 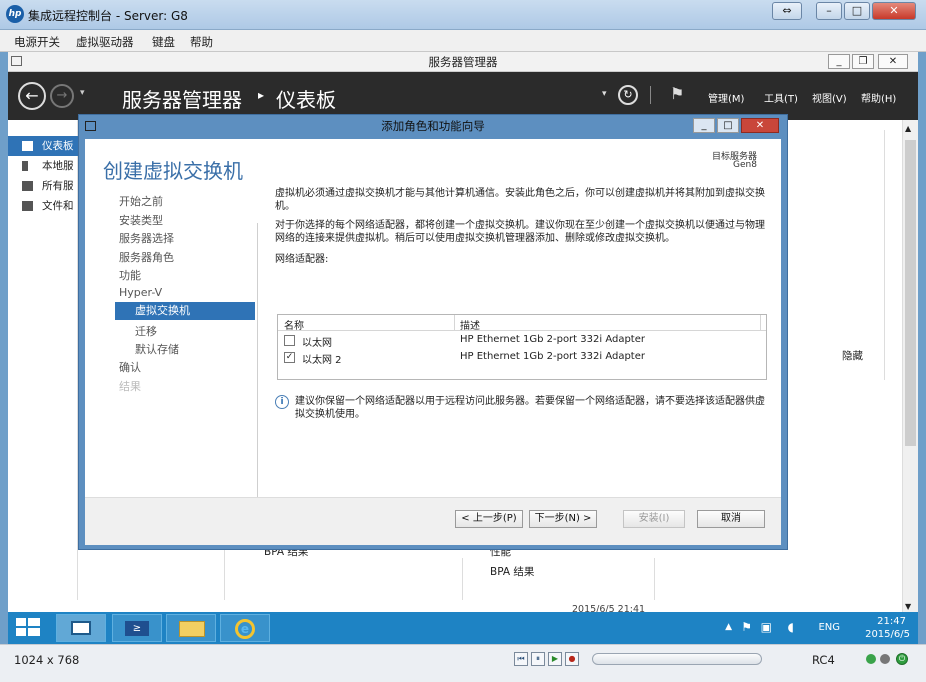 I want to click on windows-start-icon, so click(x=28, y=628).